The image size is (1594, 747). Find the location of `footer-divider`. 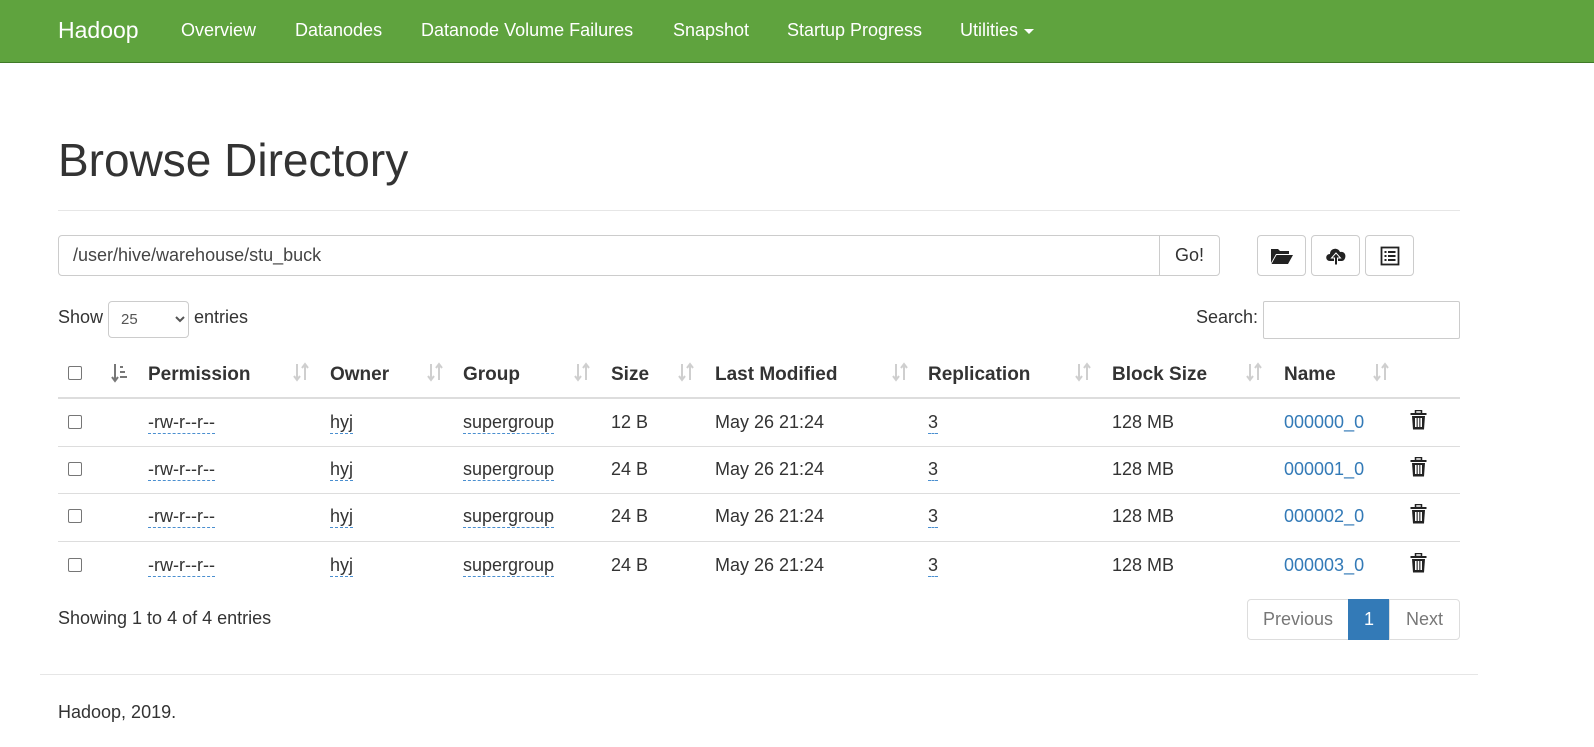

footer-divider is located at coordinates (759, 674).